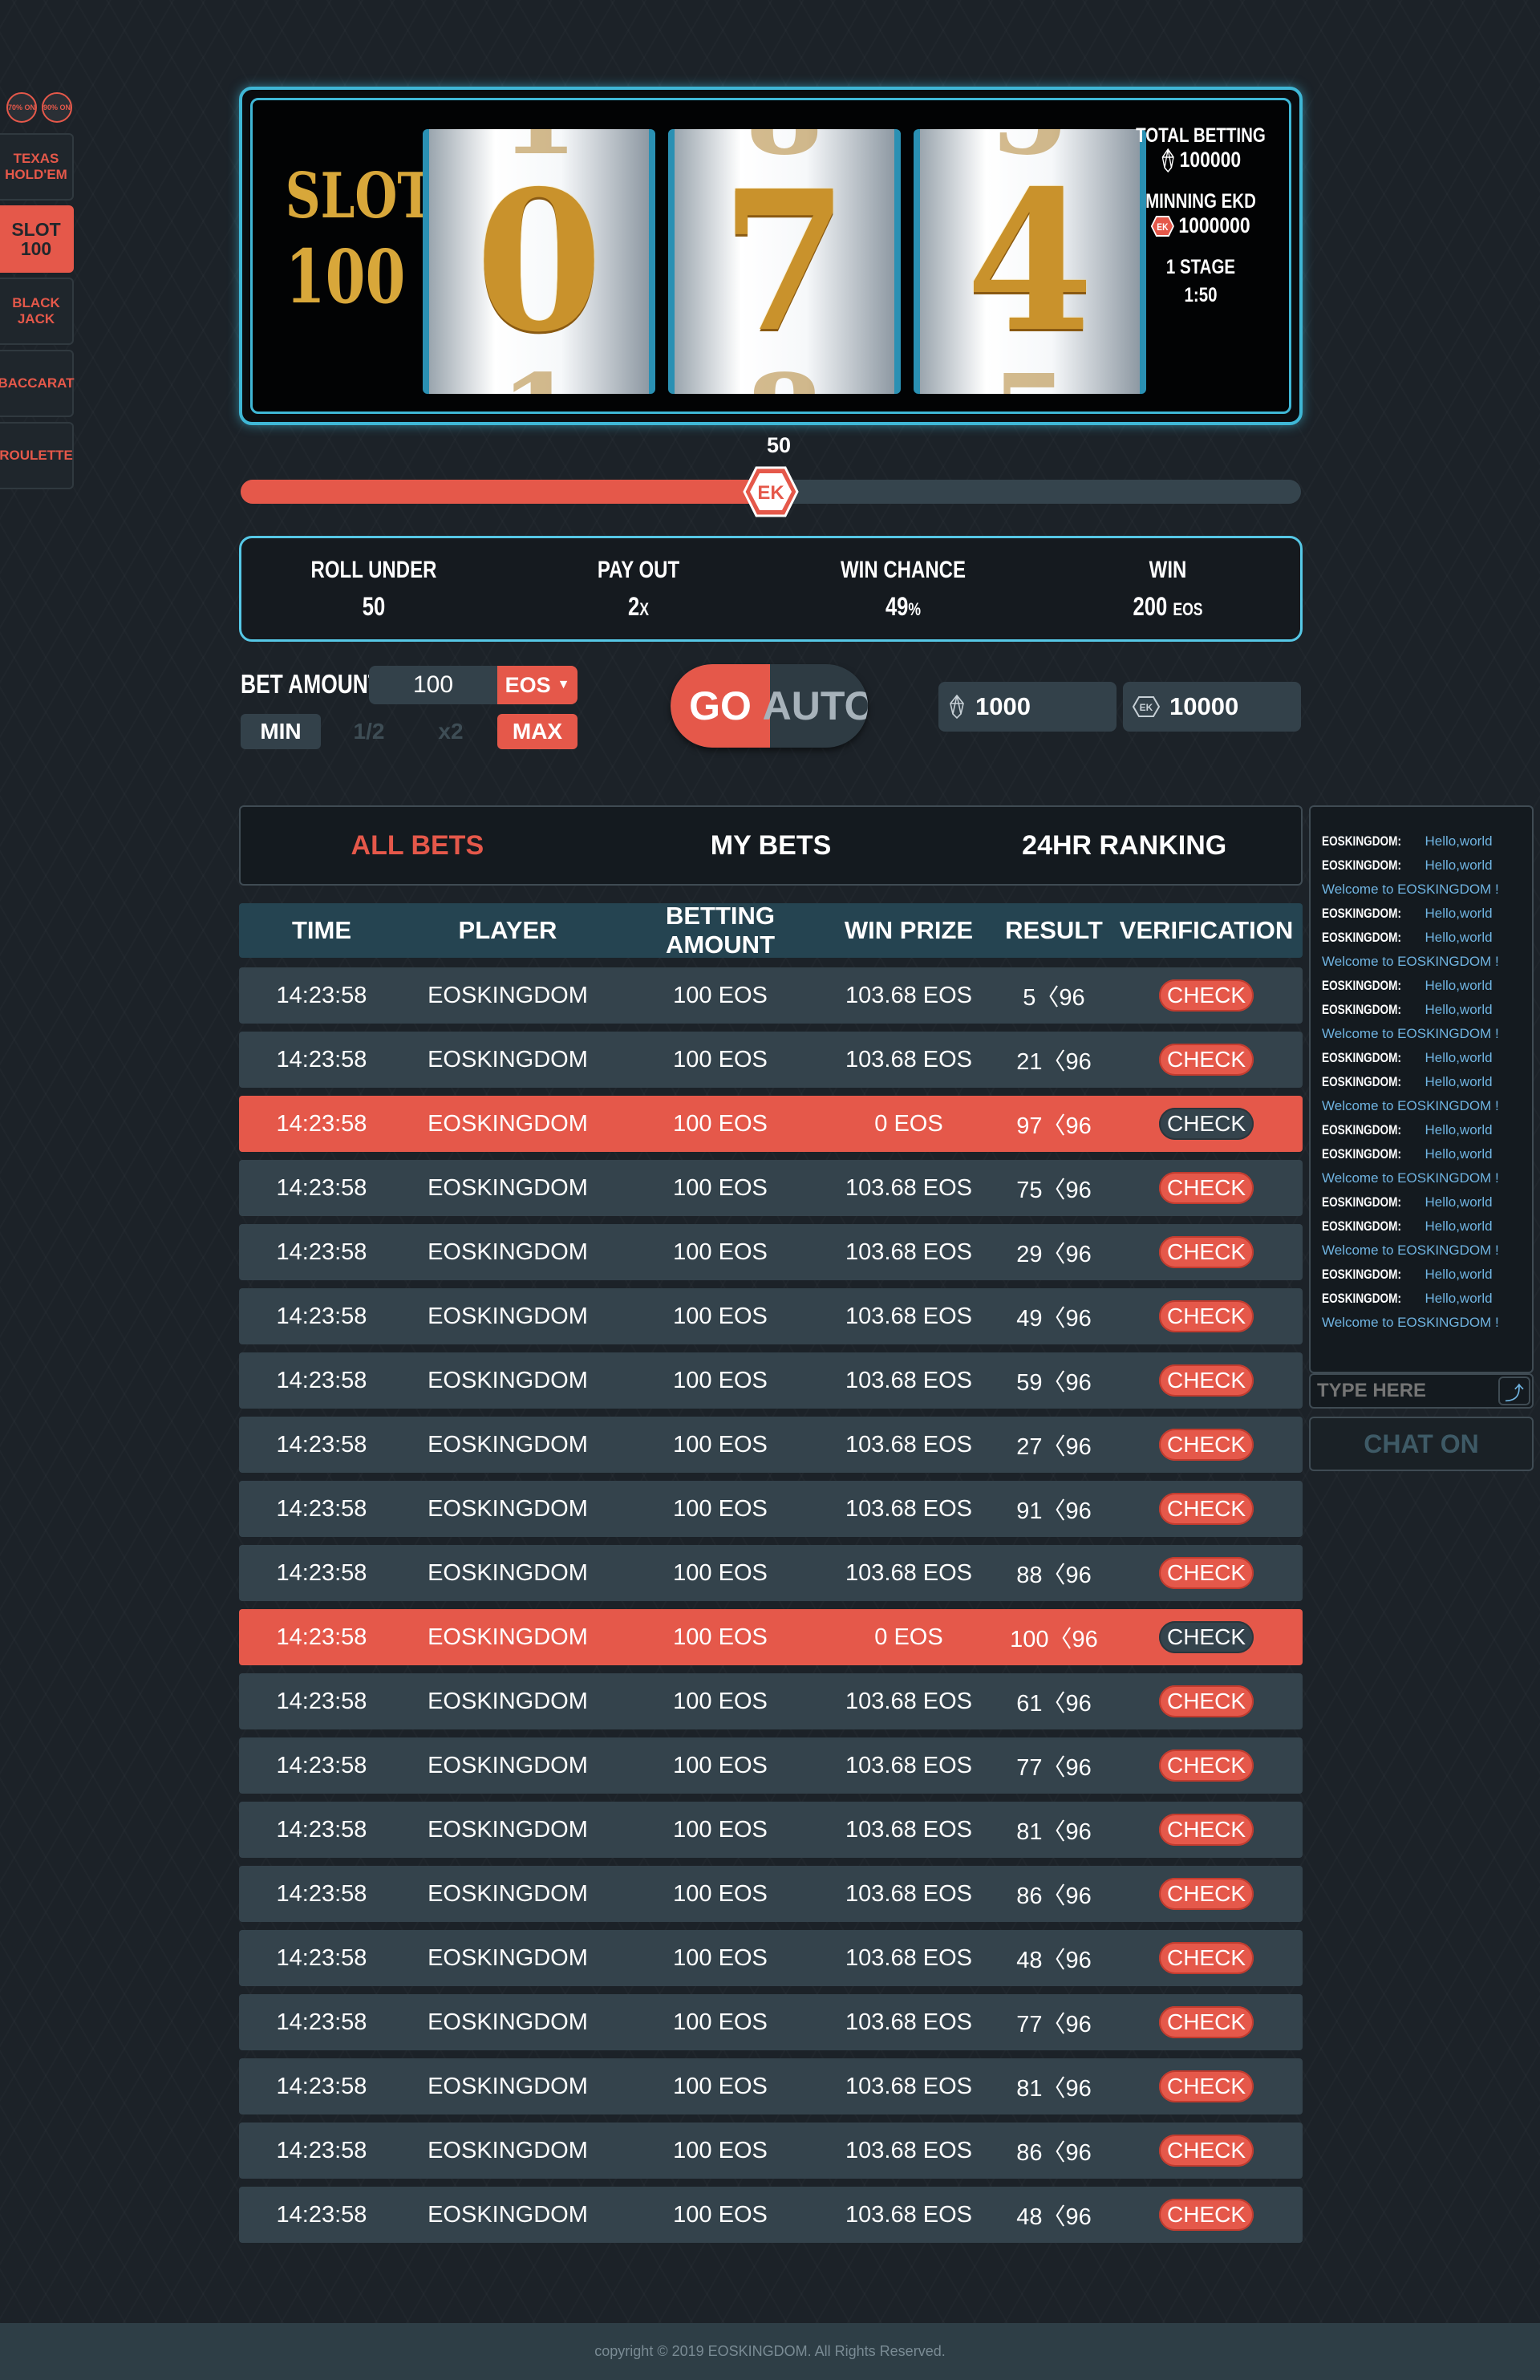 Image resolution: width=1540 pixels, height=2380 pixels. I want to click on currency-select: EOS ▼, so click(537, 685).